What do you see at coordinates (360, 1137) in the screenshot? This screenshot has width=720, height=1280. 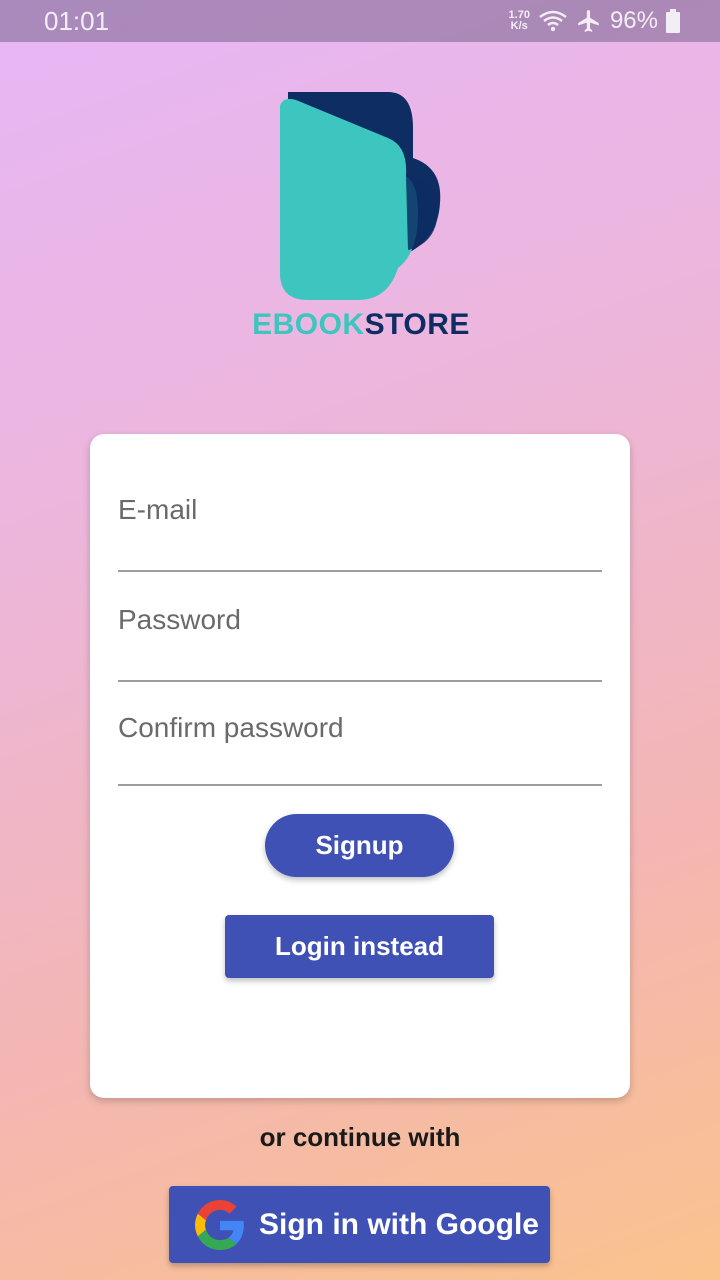 I see `or-continue-text: or continue with` at bounding box center [360, 1137].